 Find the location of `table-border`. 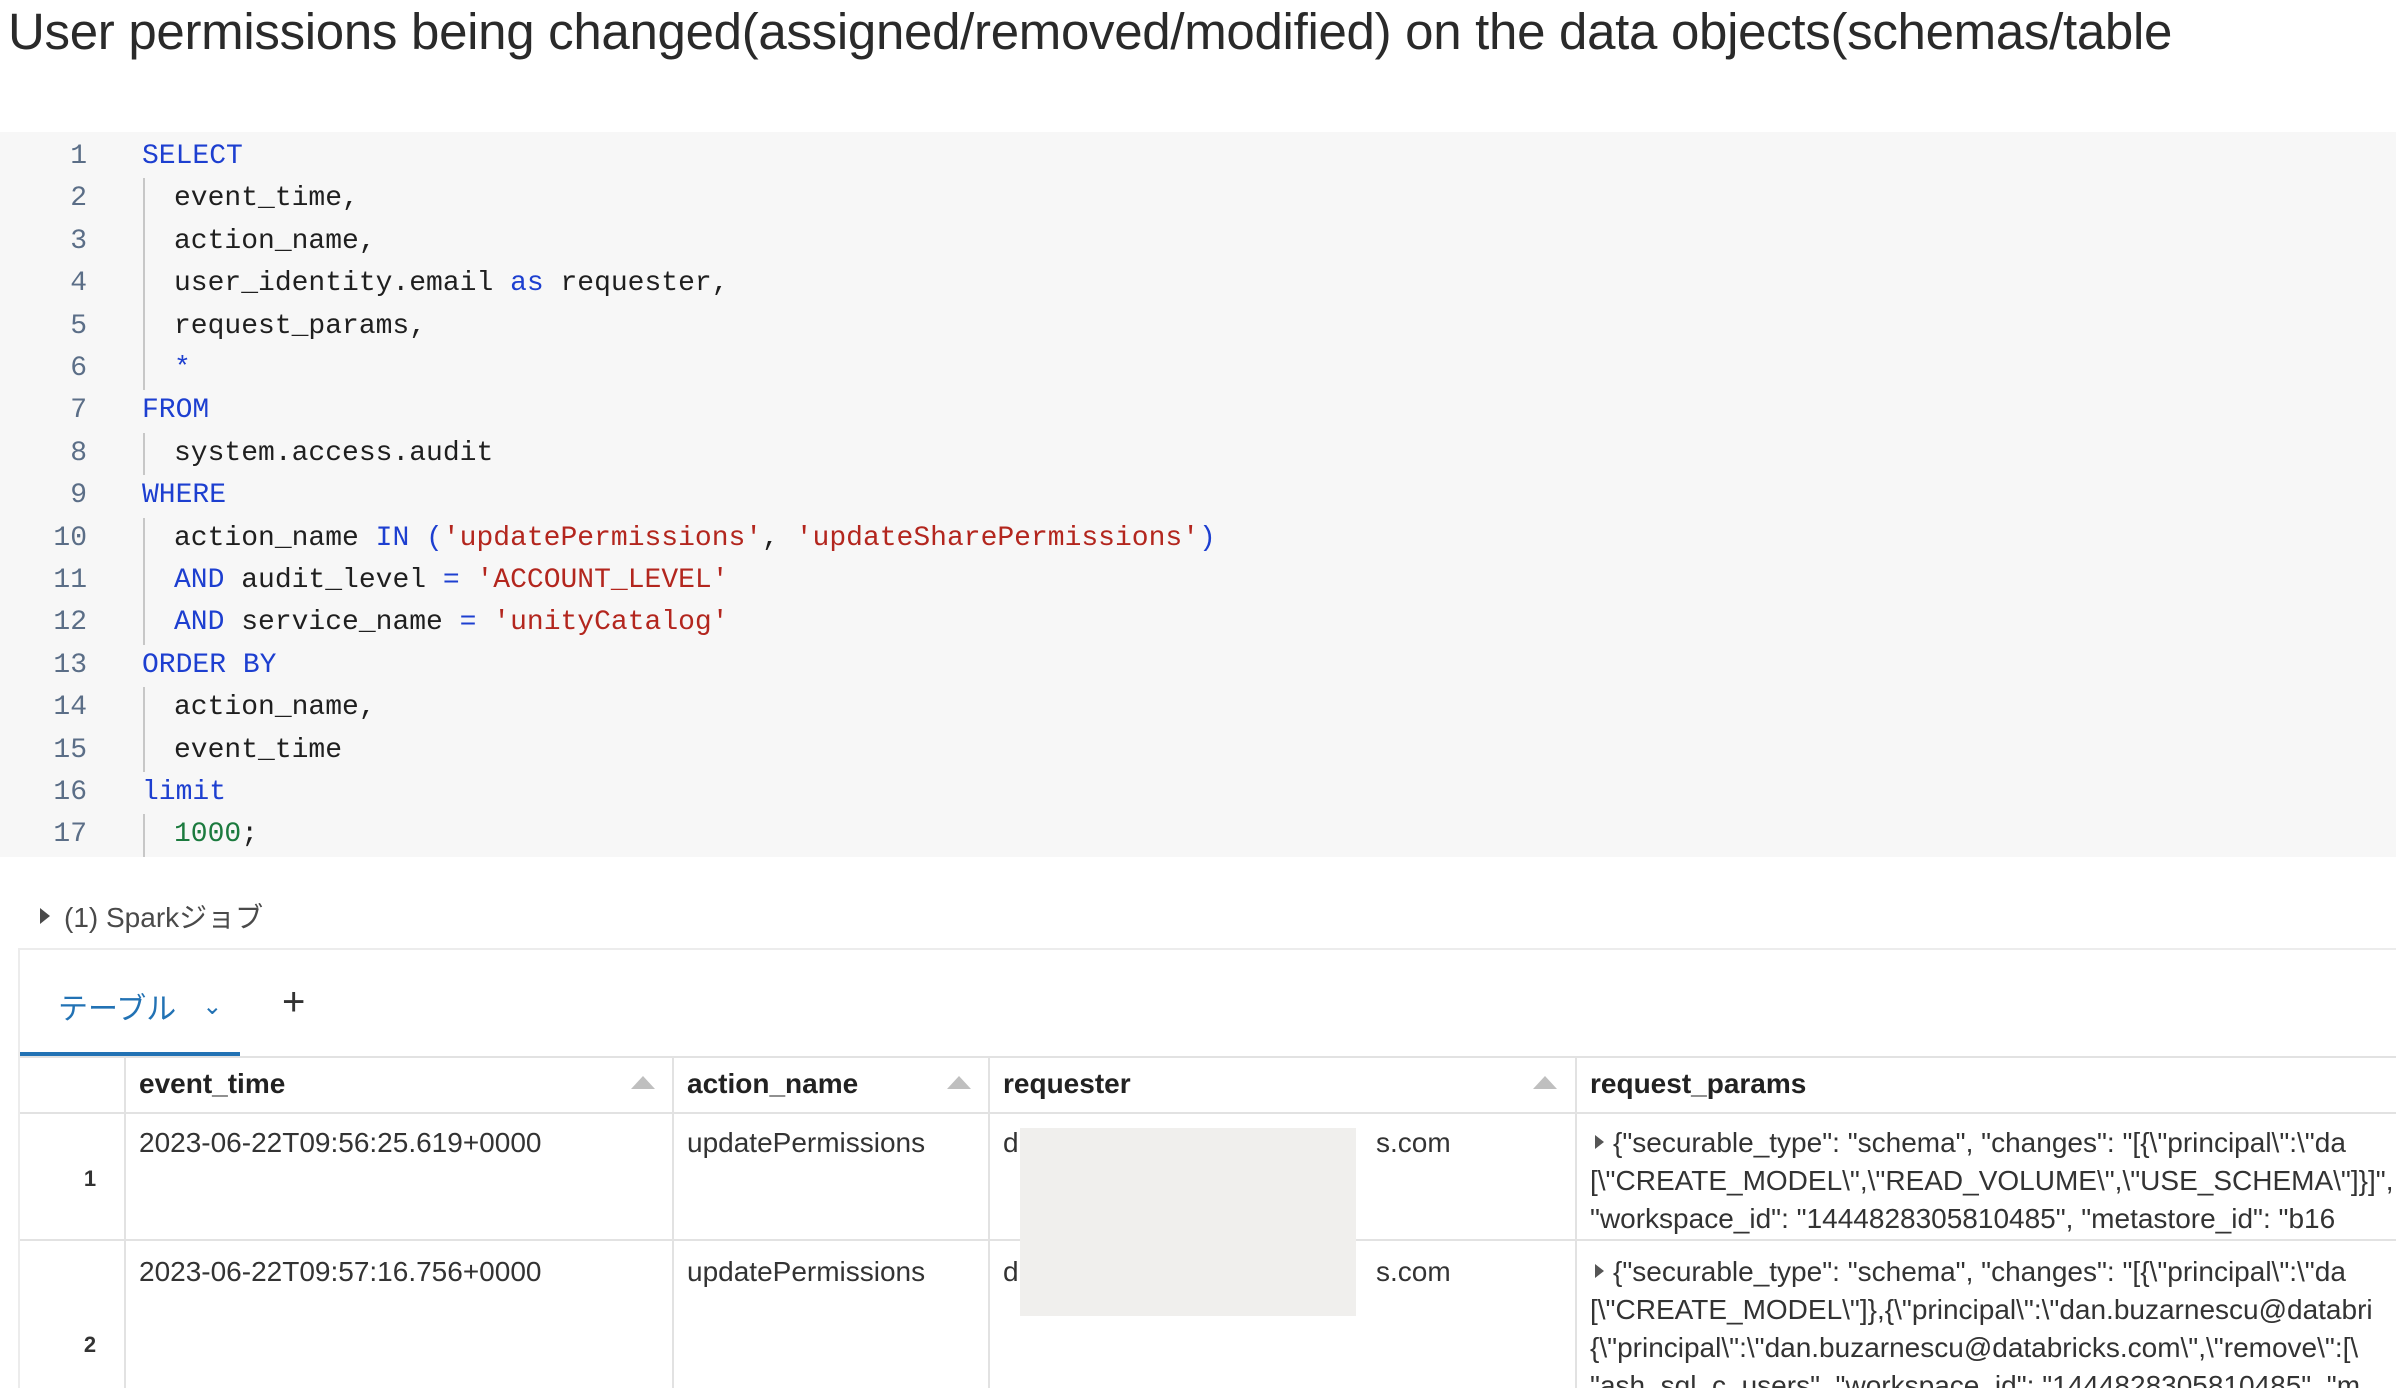

table-border is located at coordinates (1208, 1113).